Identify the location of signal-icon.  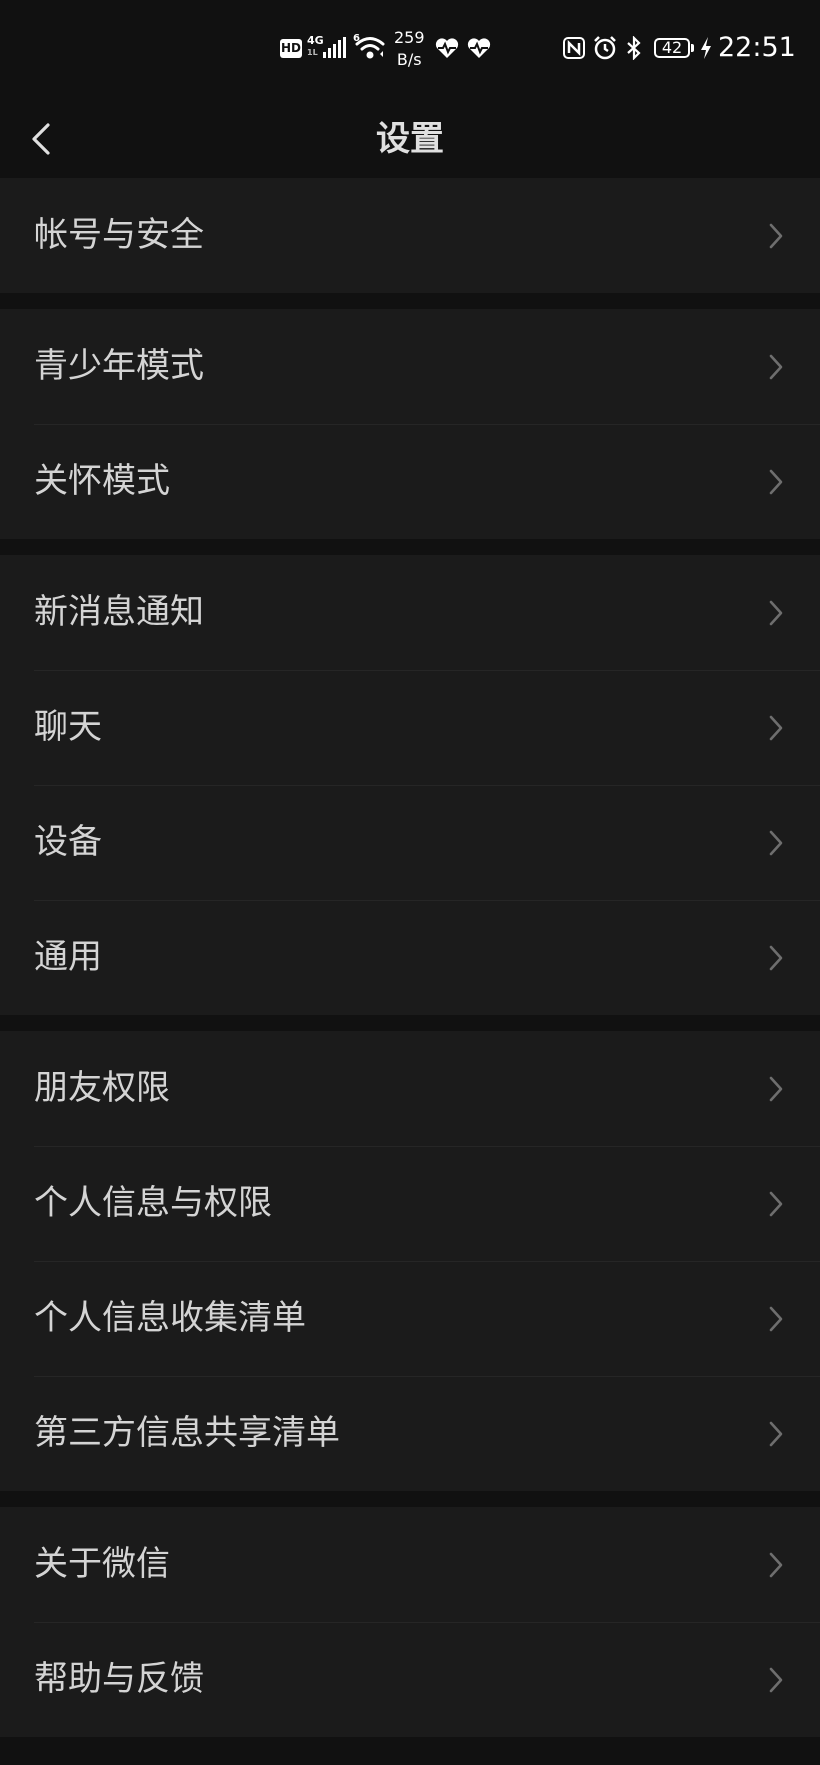
(335, 50).